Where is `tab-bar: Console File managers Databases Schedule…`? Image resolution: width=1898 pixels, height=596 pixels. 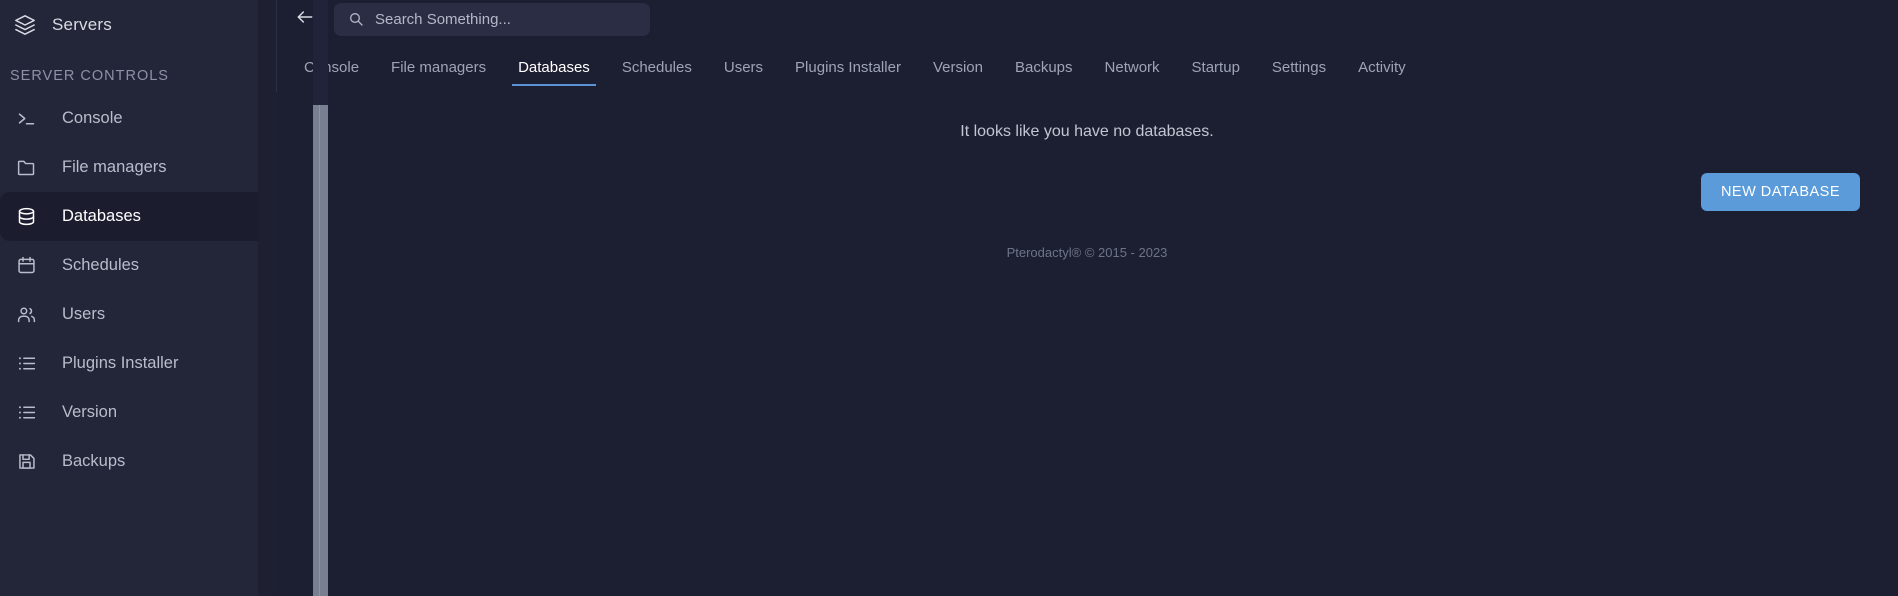 tab-bar: Console File managers Databases Schedule… is located at coordinates (1087, 62).